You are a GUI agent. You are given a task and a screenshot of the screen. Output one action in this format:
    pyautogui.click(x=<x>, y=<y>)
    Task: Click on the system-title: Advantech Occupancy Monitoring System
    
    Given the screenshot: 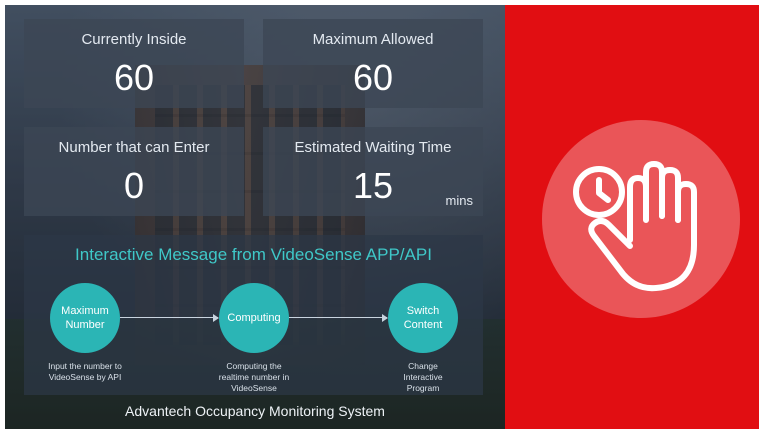 What is the action you would take?
    pyautogui.click(x=255, y=411)
    